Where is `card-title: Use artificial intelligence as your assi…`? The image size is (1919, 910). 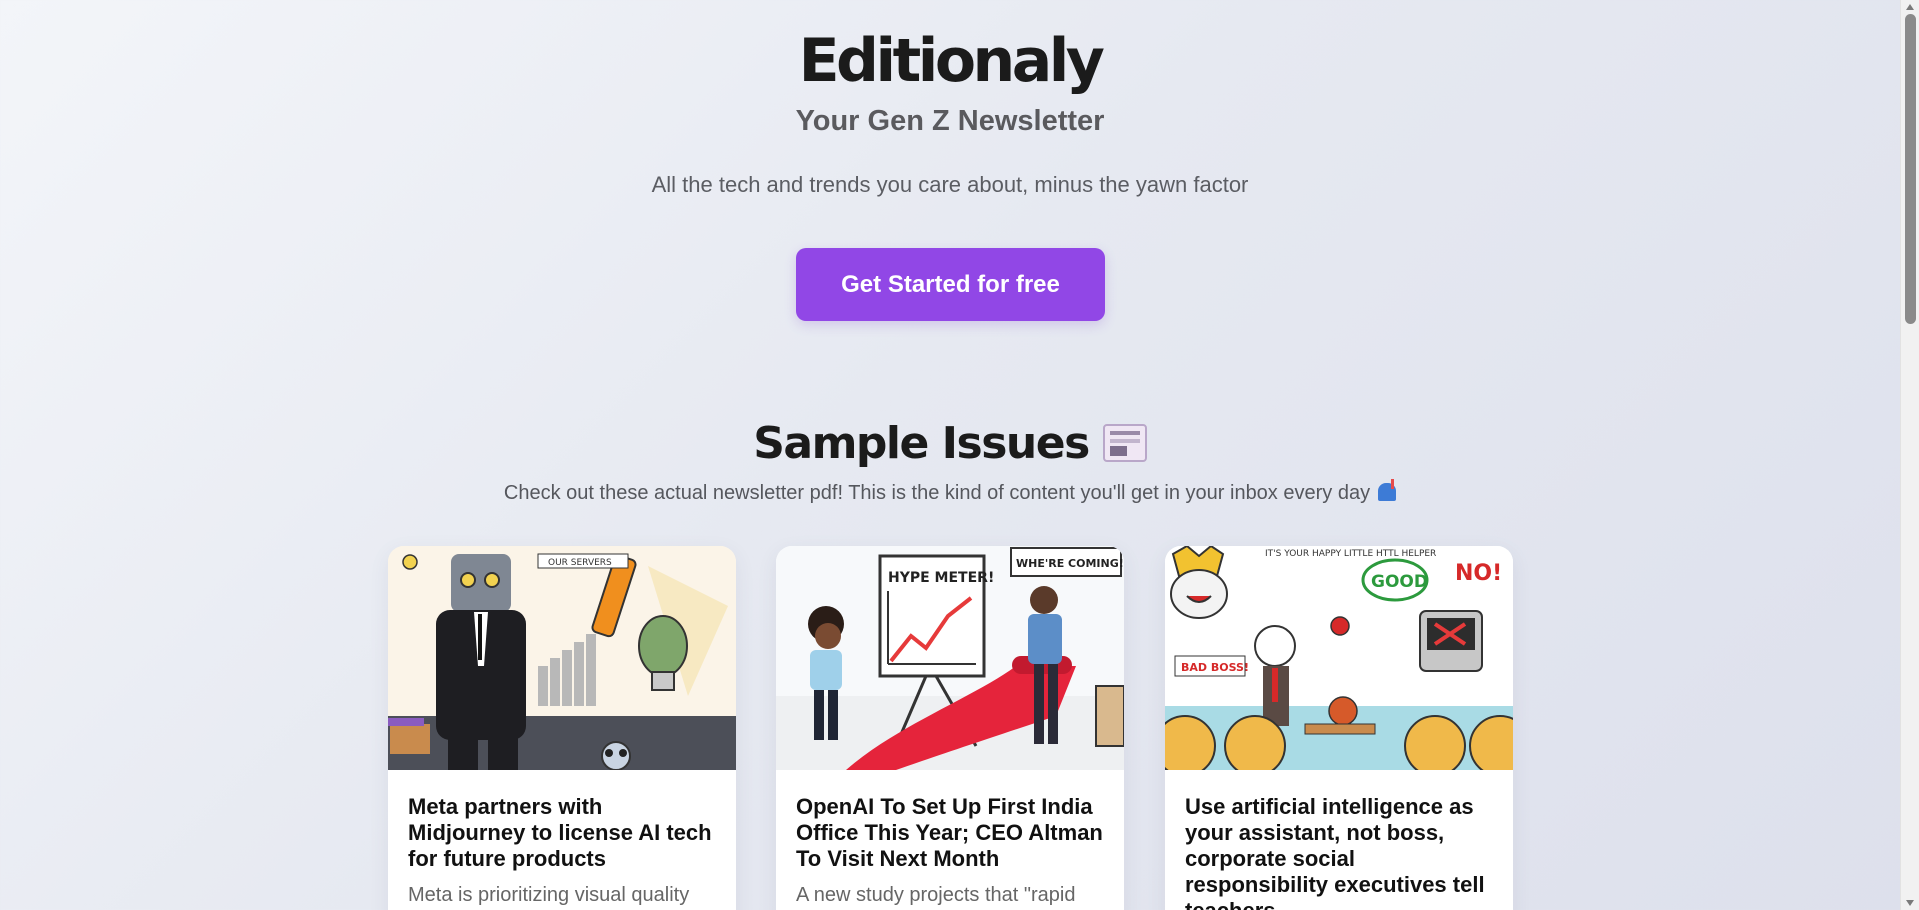 card-title: Use artificial intelligence as your assi… is located at coordinates (1335, 852).